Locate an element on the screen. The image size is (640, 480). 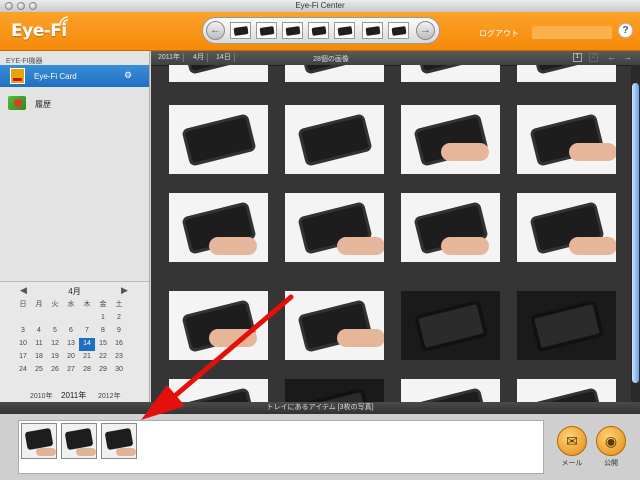
breadcrumb-year: 2011年 is located at coordinates (170, 57).